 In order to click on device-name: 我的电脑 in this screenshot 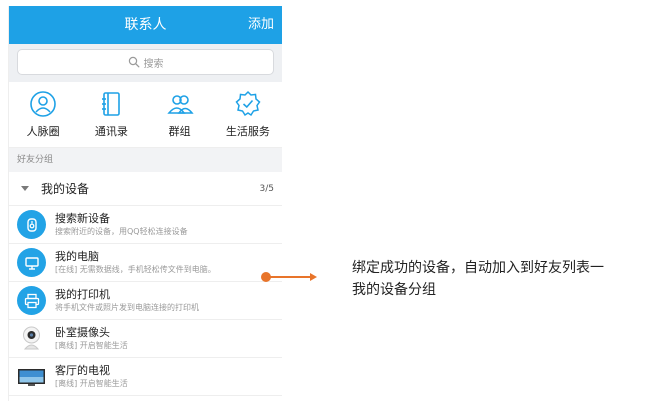, I will do `click(77, 256)`.